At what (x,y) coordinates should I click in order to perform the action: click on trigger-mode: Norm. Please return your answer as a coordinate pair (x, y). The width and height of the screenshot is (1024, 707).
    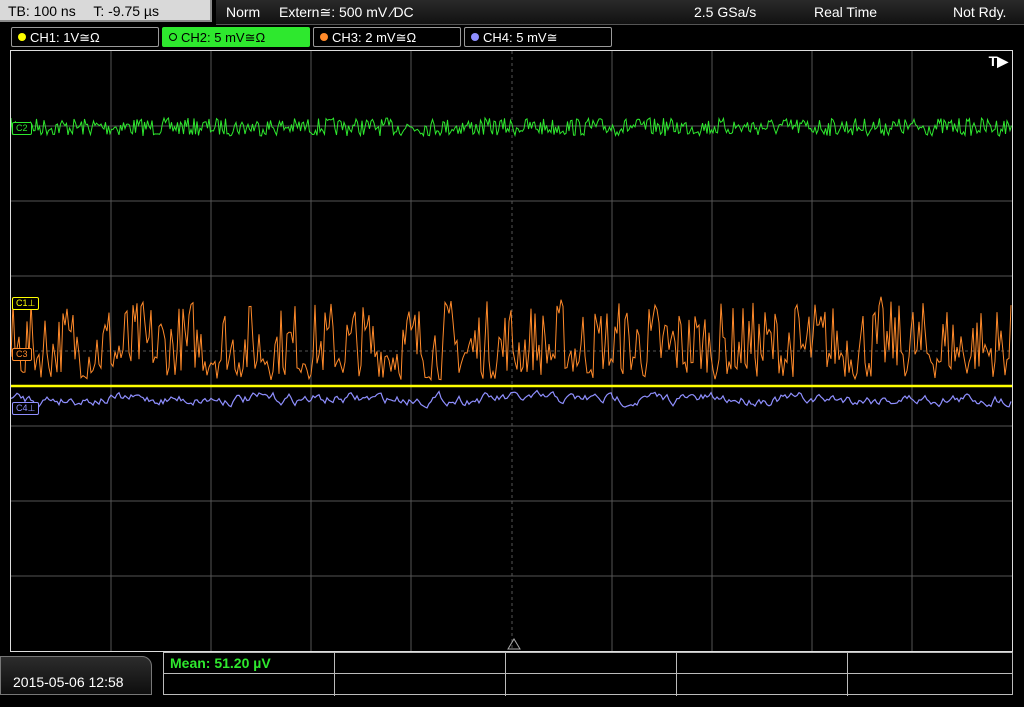
    Looking at the image, I should click on (243, 12).